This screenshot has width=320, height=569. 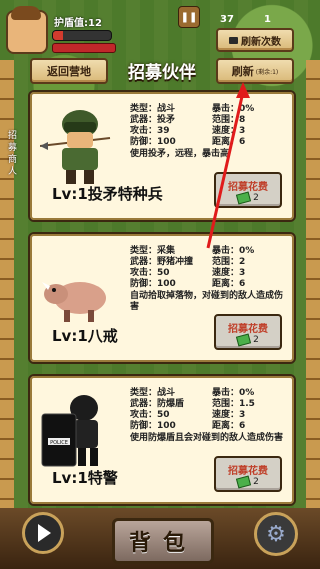 What do you see at coordinates (162, 262) in the screenshot?
I see `stat-weapon: 武器：野猪冲撞` at bounding box center [162, 262].